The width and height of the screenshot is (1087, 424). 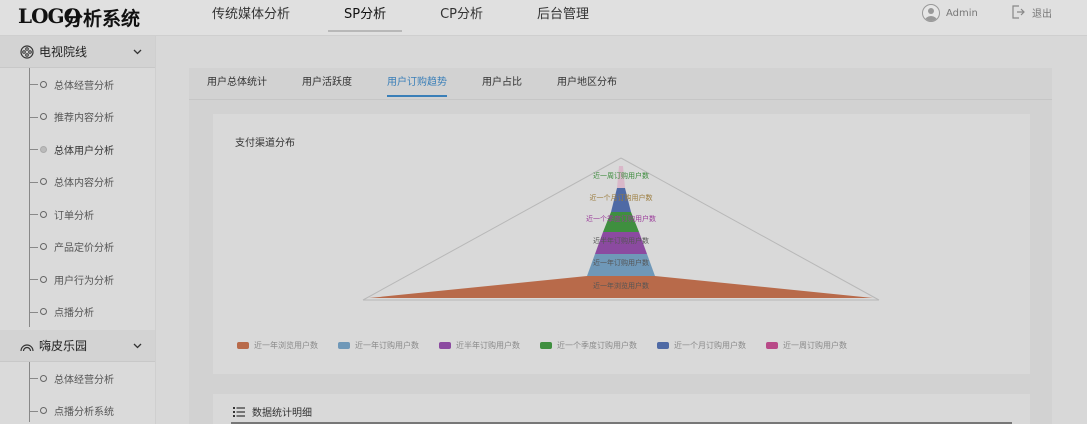 What do you see at coordinates (586, 84) in the screenshot?
I see `tab-user-region: 用户地区分布` at bounding box center [586, 84].